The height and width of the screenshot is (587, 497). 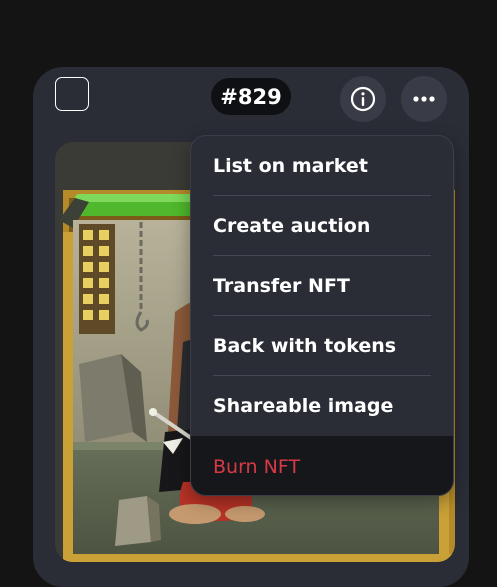 What do you see at coordinates (281, 286) in the screenshot?
I see `menu-item-label: Transfer NFT` at bounding box center [281, 286].